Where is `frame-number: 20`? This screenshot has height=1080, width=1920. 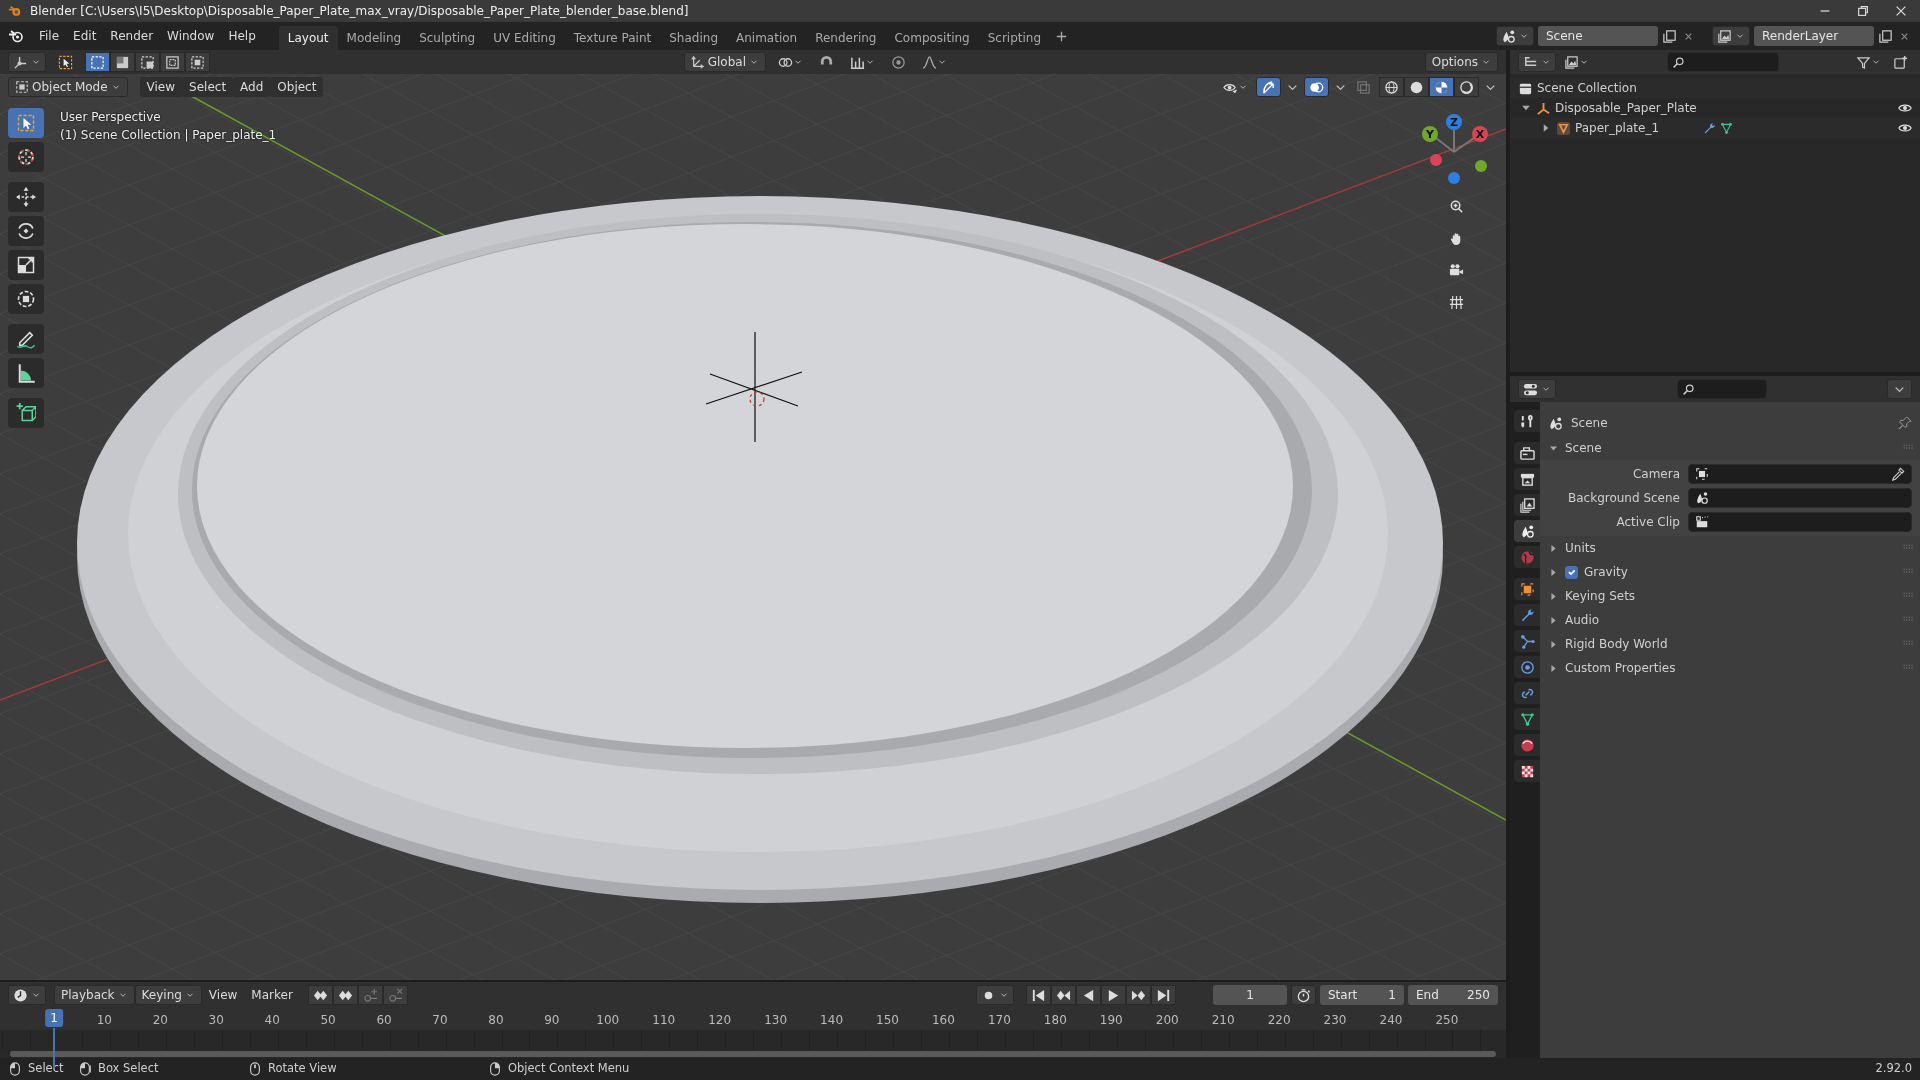 frame-number: 20 is located at coordinates (160, 1020).